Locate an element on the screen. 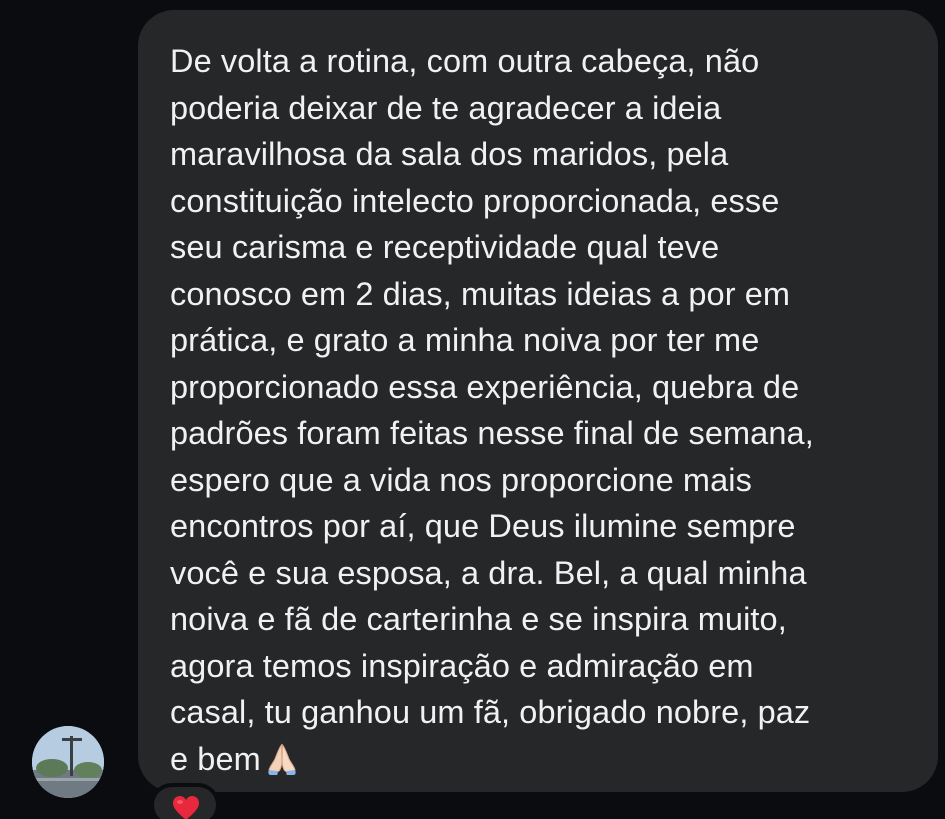 This screenshot has width=945, height=819. heart-icon is located at coordinates (186, 807).